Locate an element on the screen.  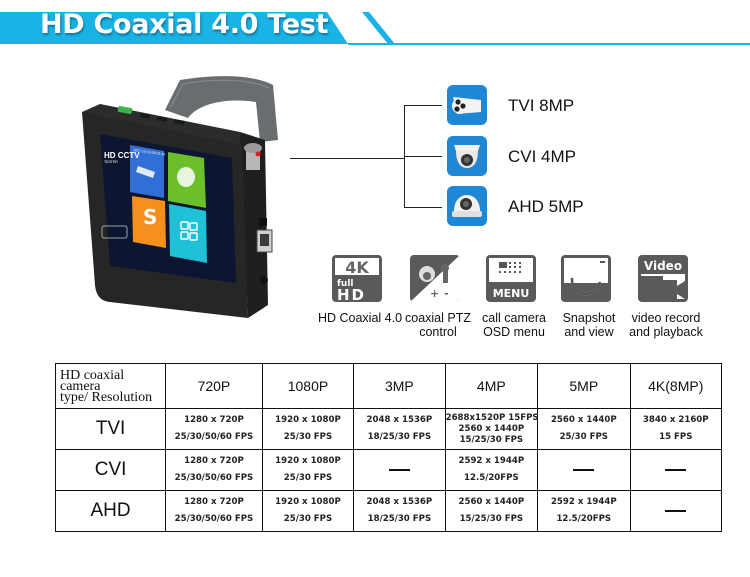
bnc-pin is located at coordinates (258, 154).